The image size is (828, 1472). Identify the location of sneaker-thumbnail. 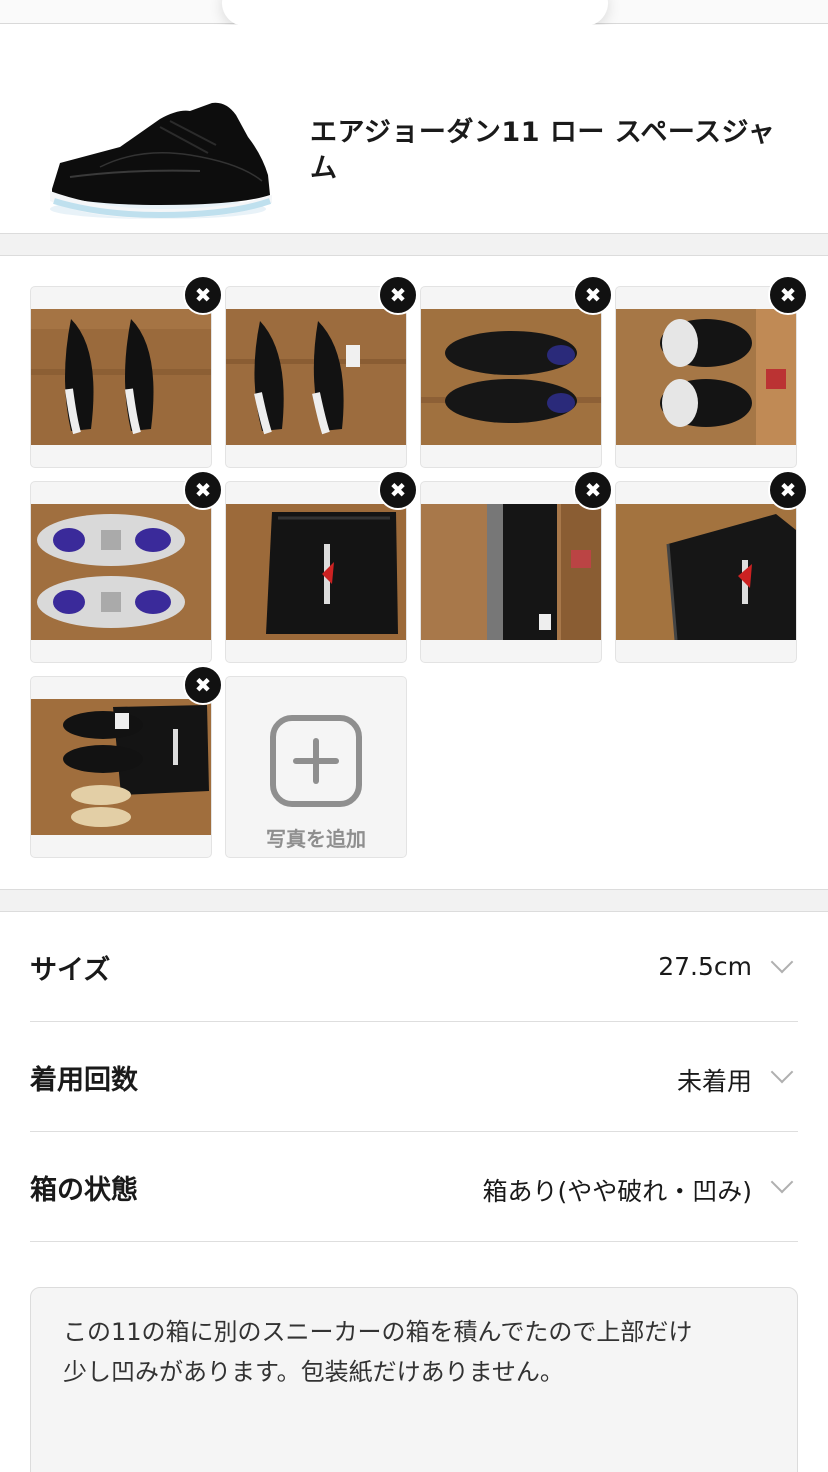
(158, 167).